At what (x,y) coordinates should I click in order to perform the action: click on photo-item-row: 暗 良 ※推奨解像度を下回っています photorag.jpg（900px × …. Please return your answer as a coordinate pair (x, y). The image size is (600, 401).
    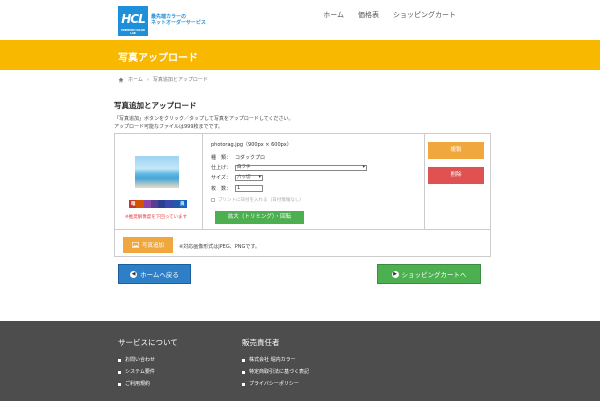
    Looking at the image, I should click on (302, 182).